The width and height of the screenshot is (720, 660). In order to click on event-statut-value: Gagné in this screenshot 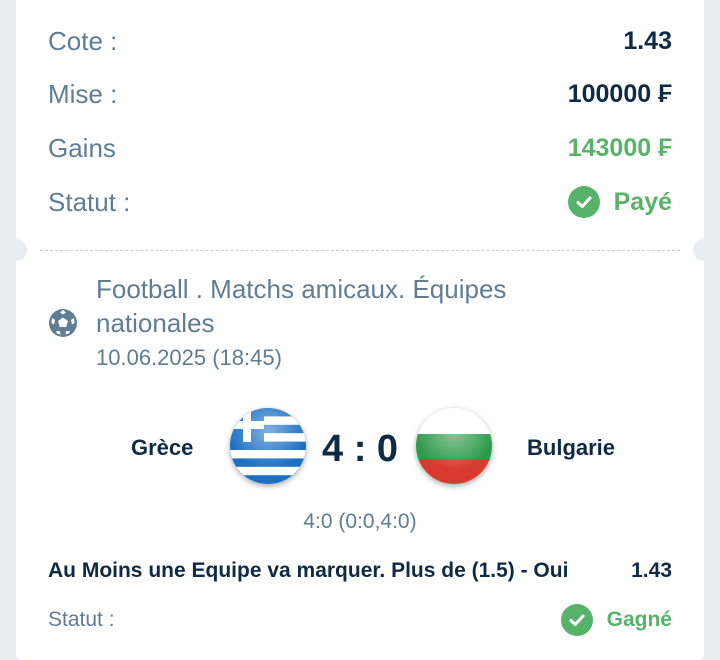, I will do `click(639, 619)`.